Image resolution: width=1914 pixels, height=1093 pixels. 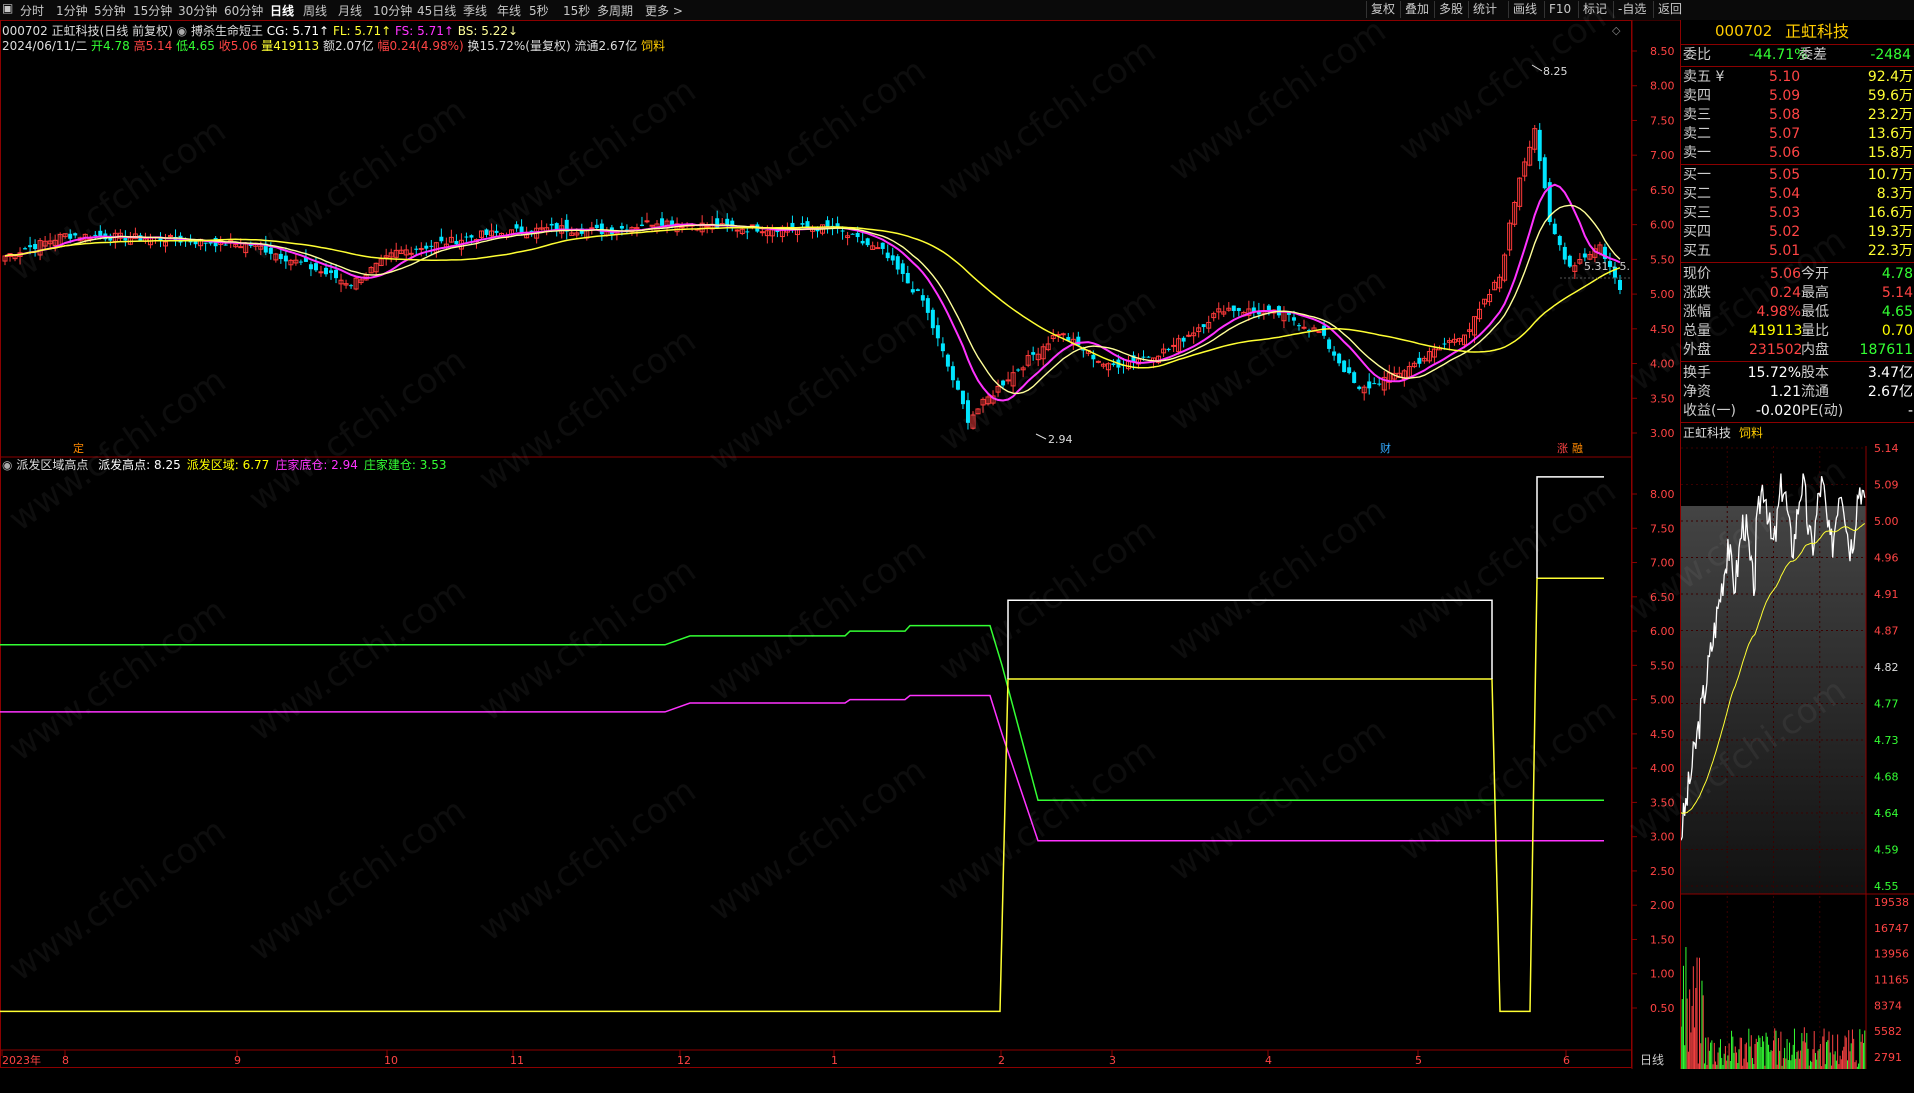 What do you see at coordinates (509, 10) in the screenshot?
I see `period-tab-12: 年线` at bounding box center [509, 10].